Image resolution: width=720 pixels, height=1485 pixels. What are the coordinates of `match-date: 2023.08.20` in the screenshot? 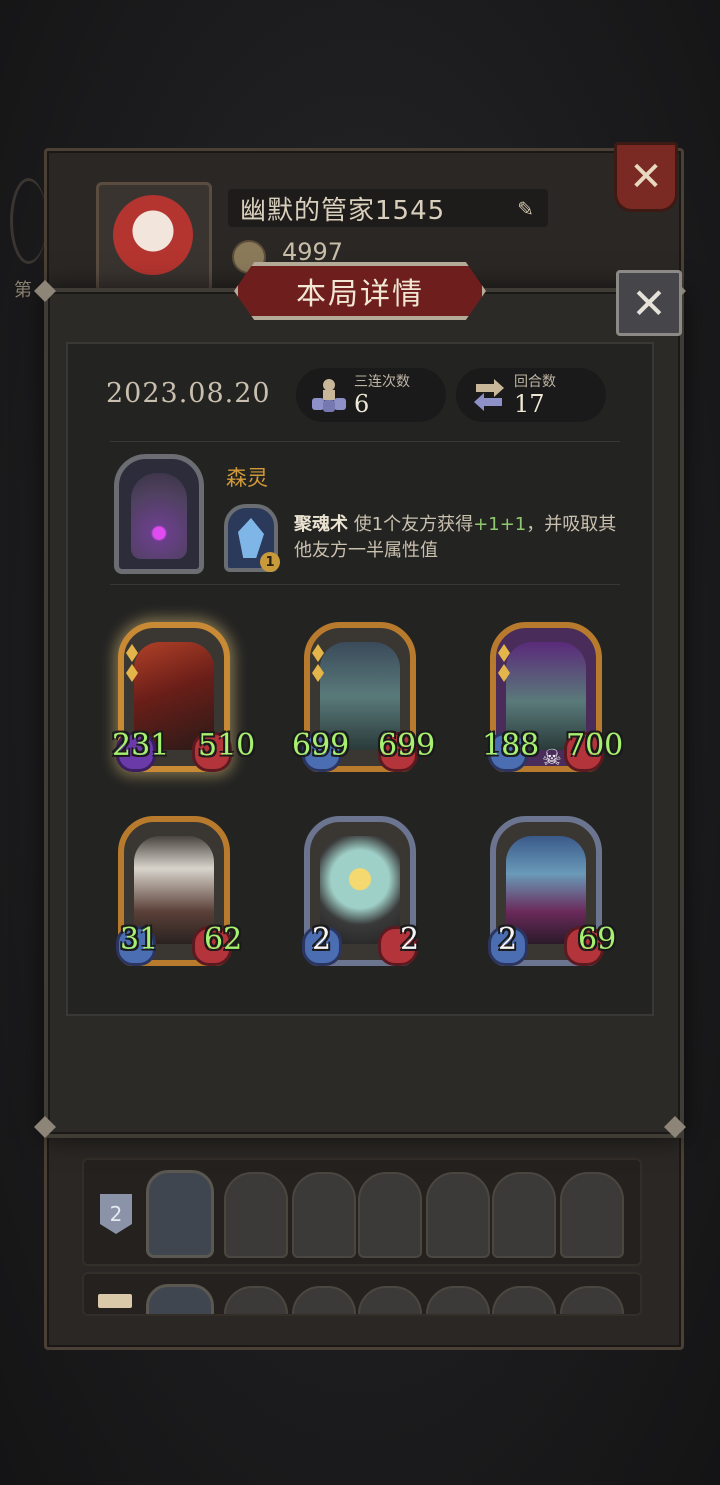 It's located at (188, 393).